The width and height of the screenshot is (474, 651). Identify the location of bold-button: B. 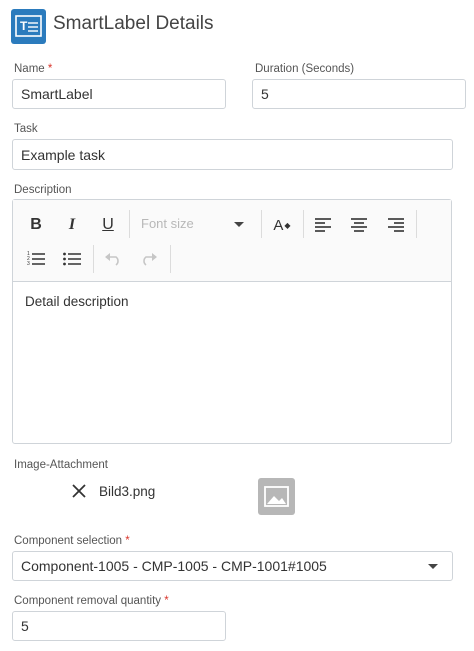
(36, 225).